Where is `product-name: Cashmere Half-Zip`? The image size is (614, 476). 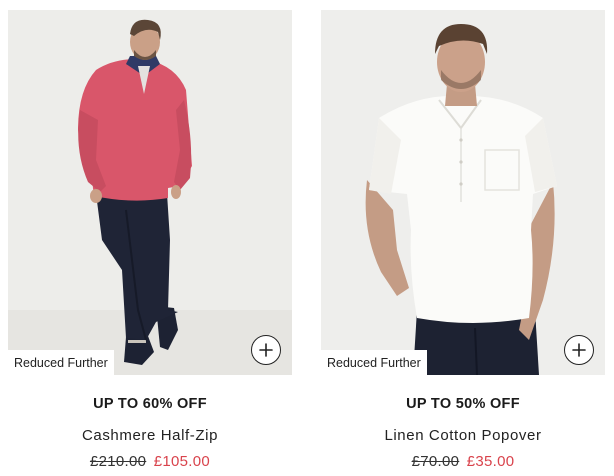 product-name: Cashmere Half-Zip is located at coordinates (150, 435).